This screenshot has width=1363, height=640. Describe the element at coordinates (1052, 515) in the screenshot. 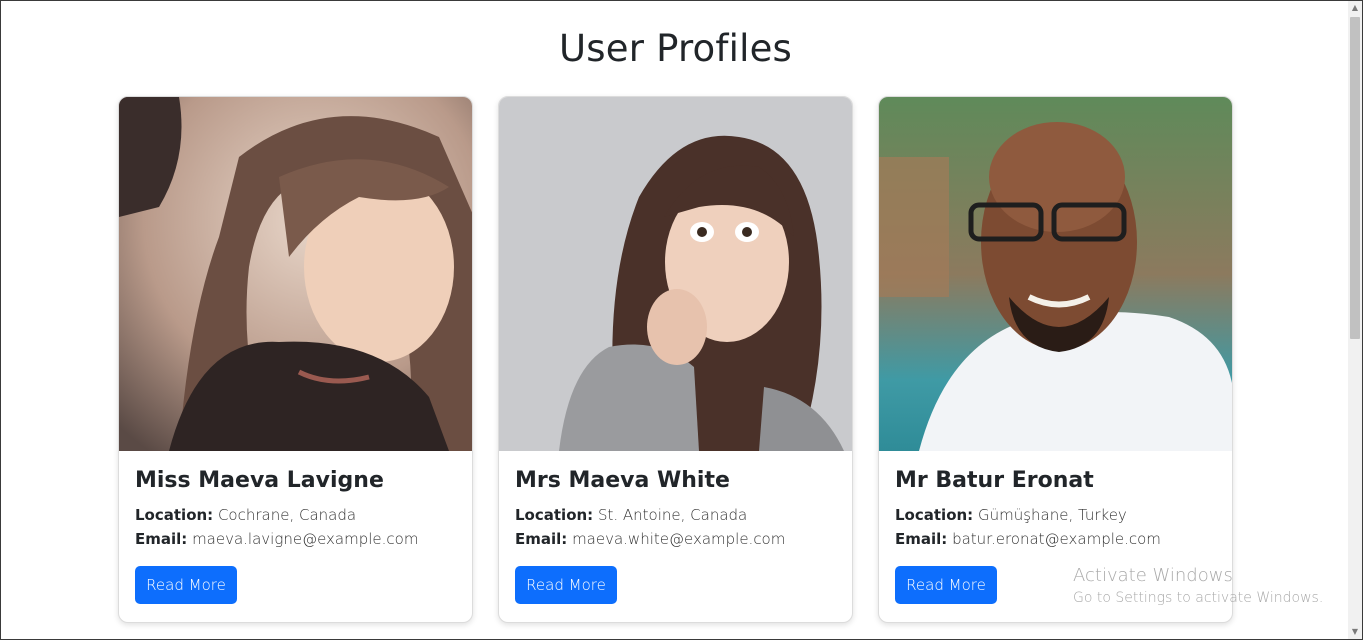

I see `location-value: Gümüşhane, Turkey` at that location.